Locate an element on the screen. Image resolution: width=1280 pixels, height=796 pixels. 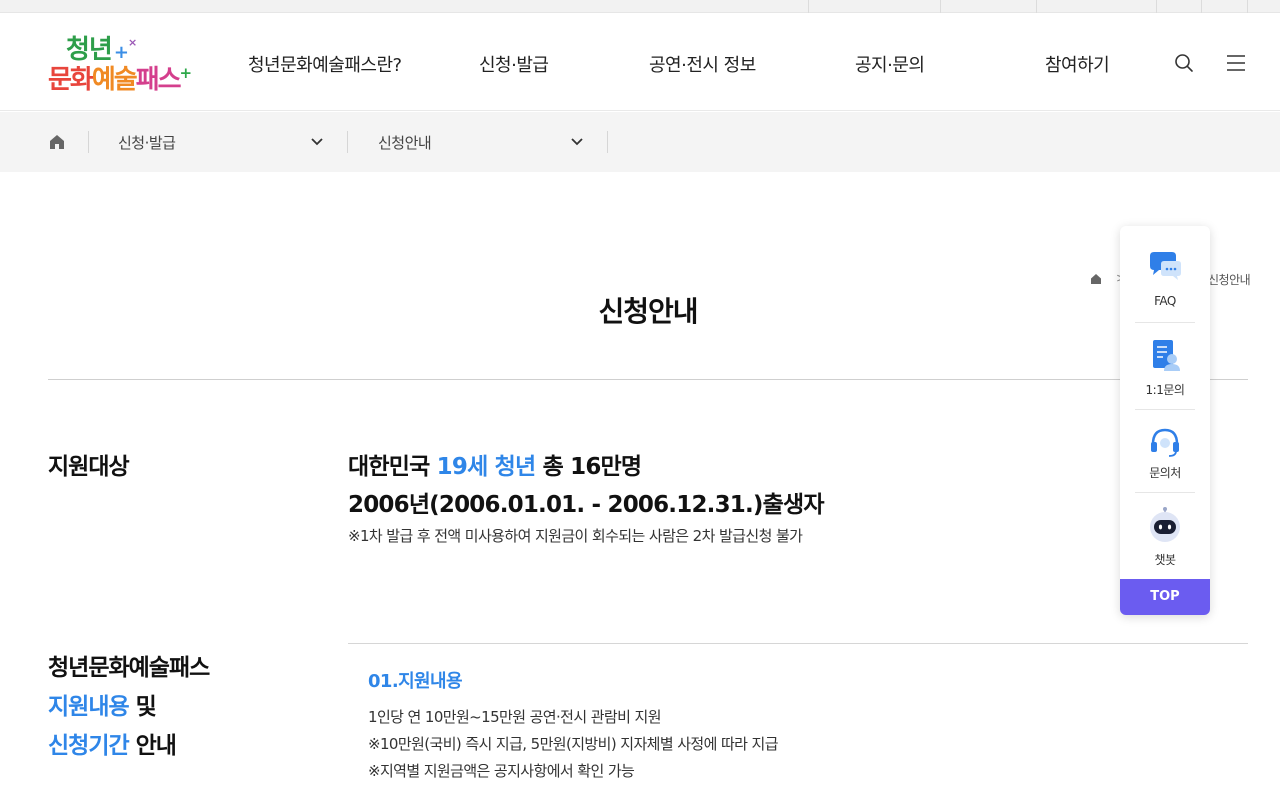
support-content-line: ※지역별 지원금액은 공지사항에서 확인 가능 is located at coordinates (501, 771).